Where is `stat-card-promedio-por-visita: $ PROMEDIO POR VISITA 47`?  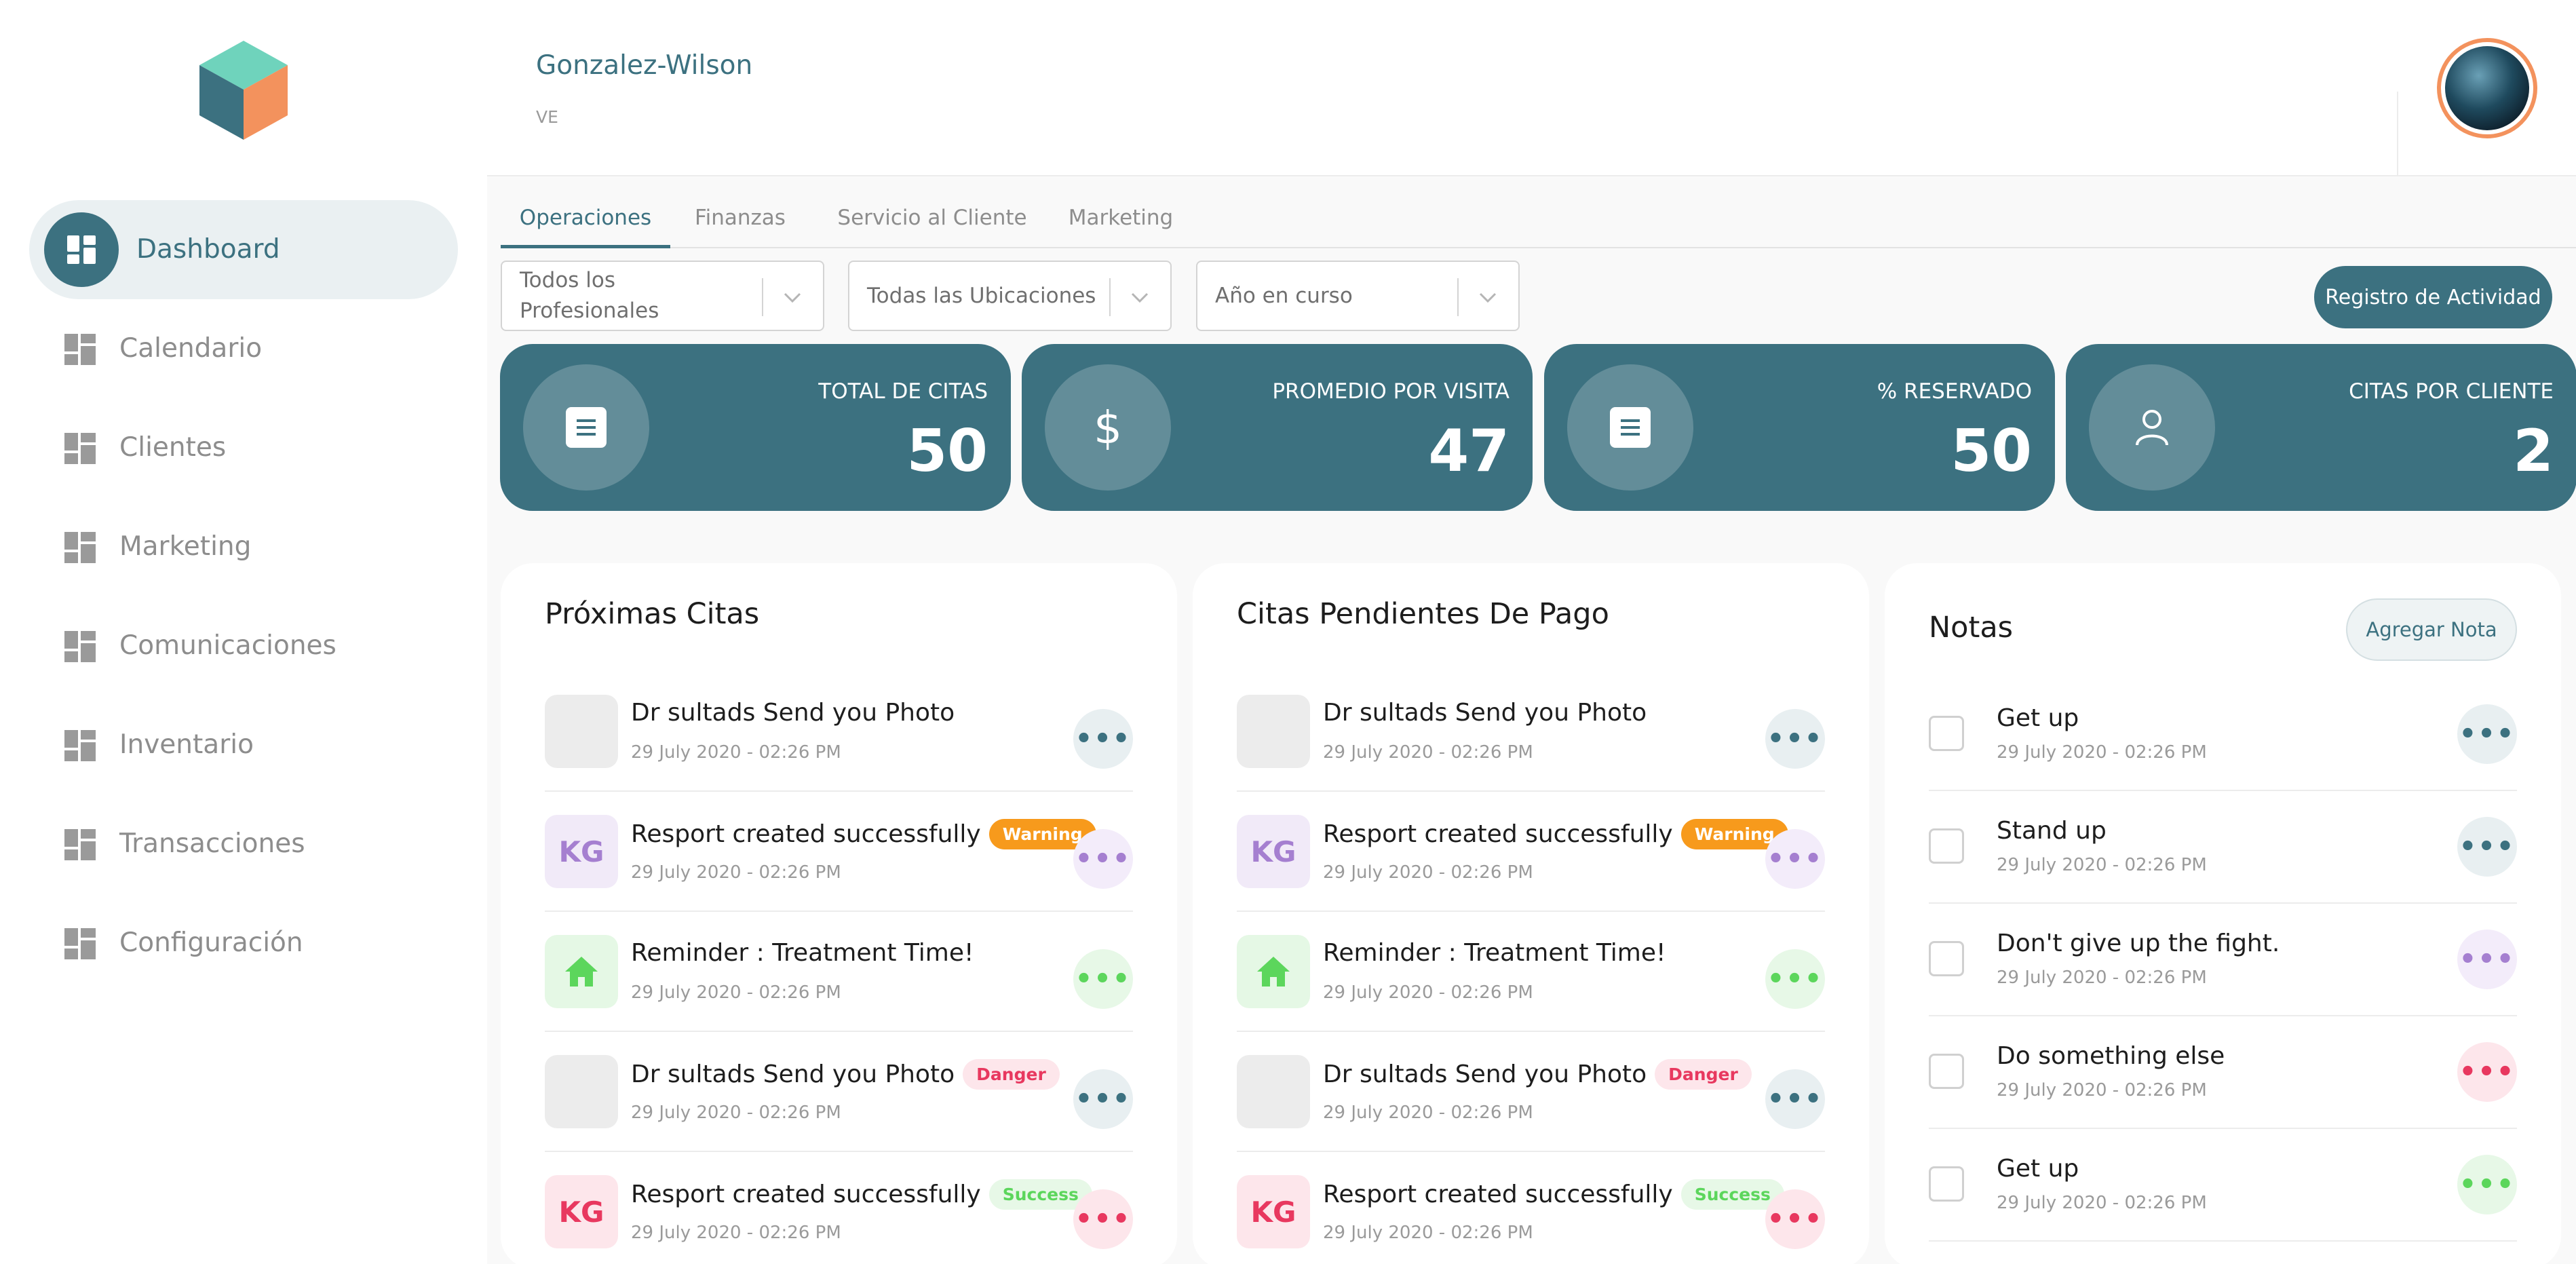
stat-card-promedio-por-visita: $ PROMEDIO POR VISITA 47 is located at coordinates (1277, 427).